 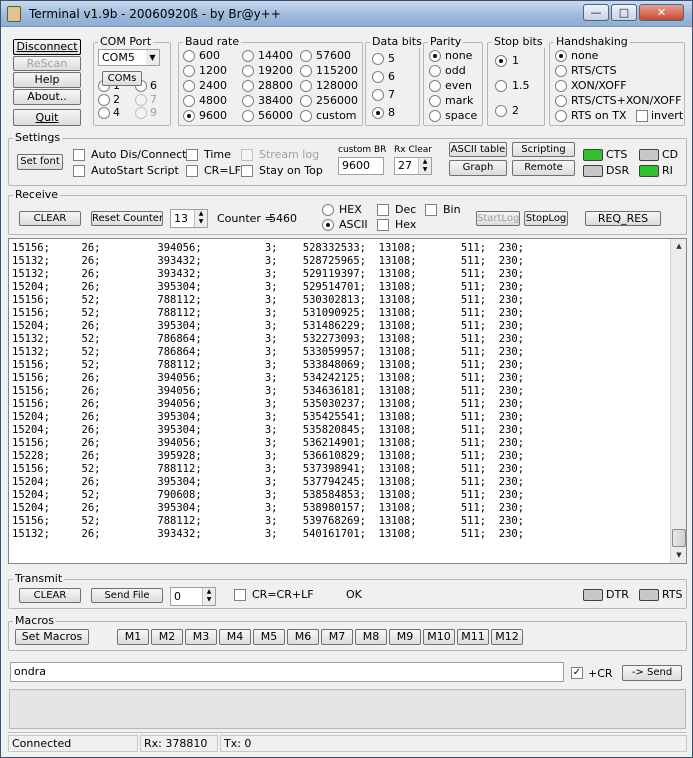 What do you see at coordinates (593, 595) in the screenshot?
I see `dtr-led-icon` at bounding box center [593, 595].